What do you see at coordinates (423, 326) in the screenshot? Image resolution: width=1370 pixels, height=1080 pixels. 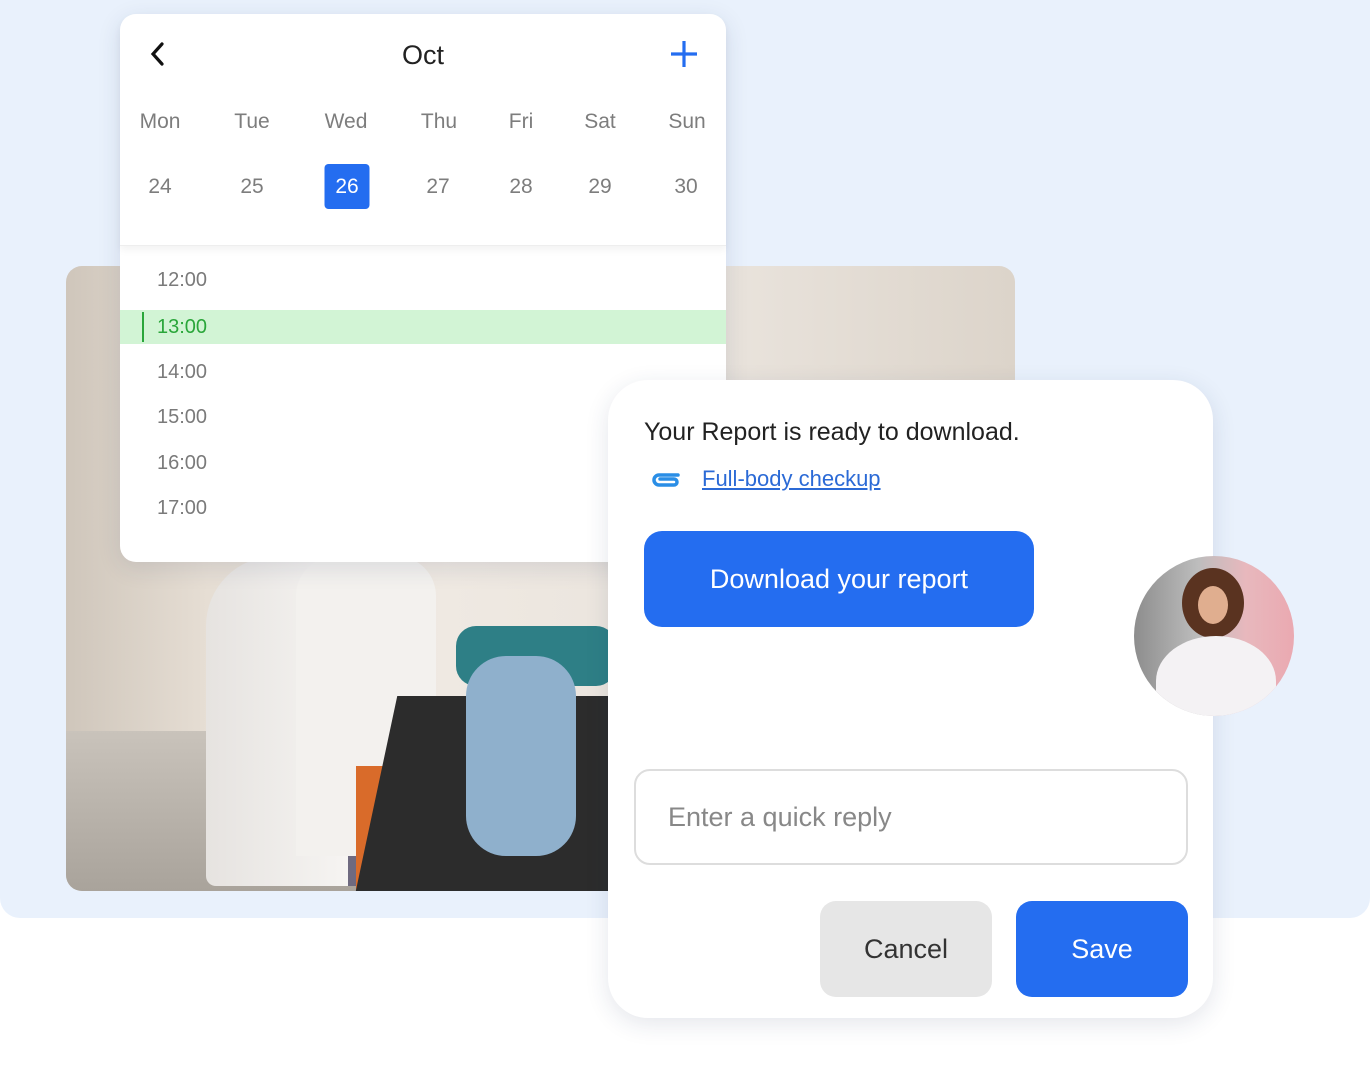 I see `time-slot-active: 13:00` at bounding box center [423, 326].